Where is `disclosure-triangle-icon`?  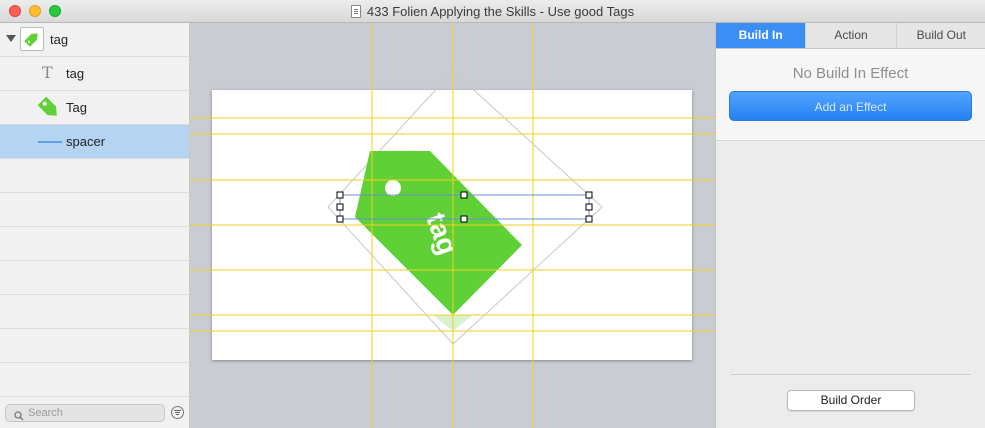 disclosure-triangle-icon is located at coordinates (11, 38).